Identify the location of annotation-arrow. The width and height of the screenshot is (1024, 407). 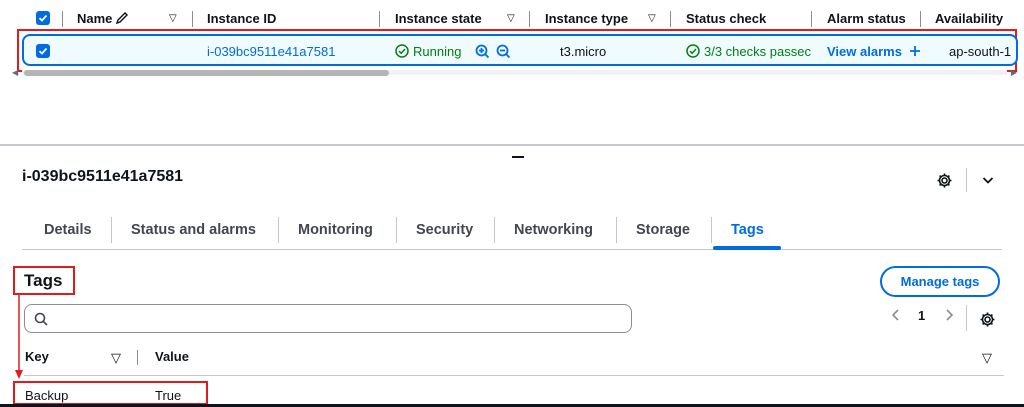
(19, 337).